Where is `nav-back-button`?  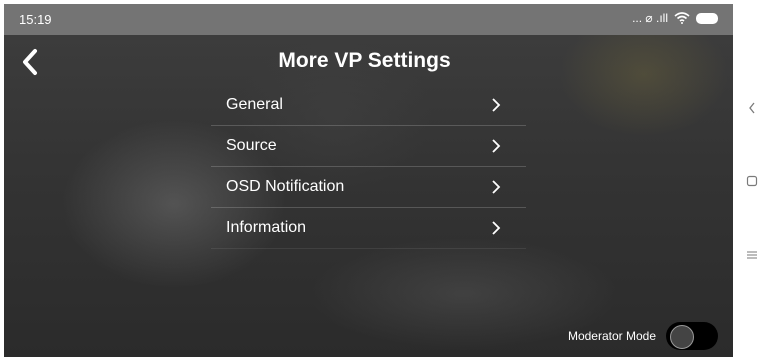
nav-back-button is located at coordinates (752, 108).